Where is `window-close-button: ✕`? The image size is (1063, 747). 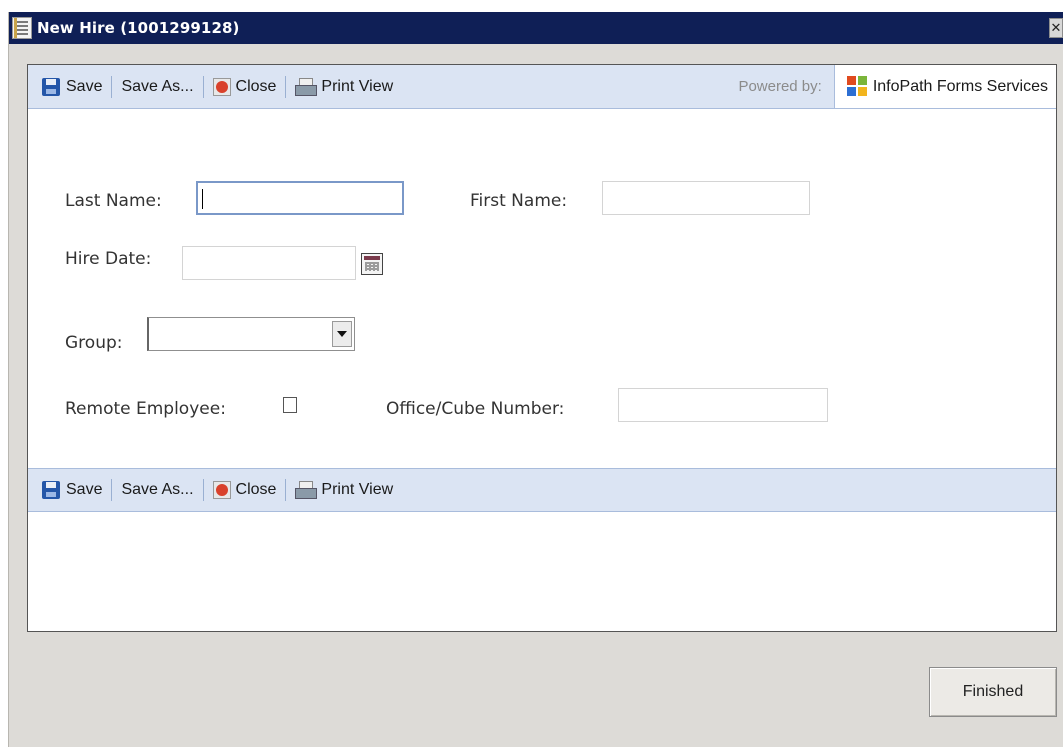 window-close-button: ✕ is located at coordinates (1056, 28).